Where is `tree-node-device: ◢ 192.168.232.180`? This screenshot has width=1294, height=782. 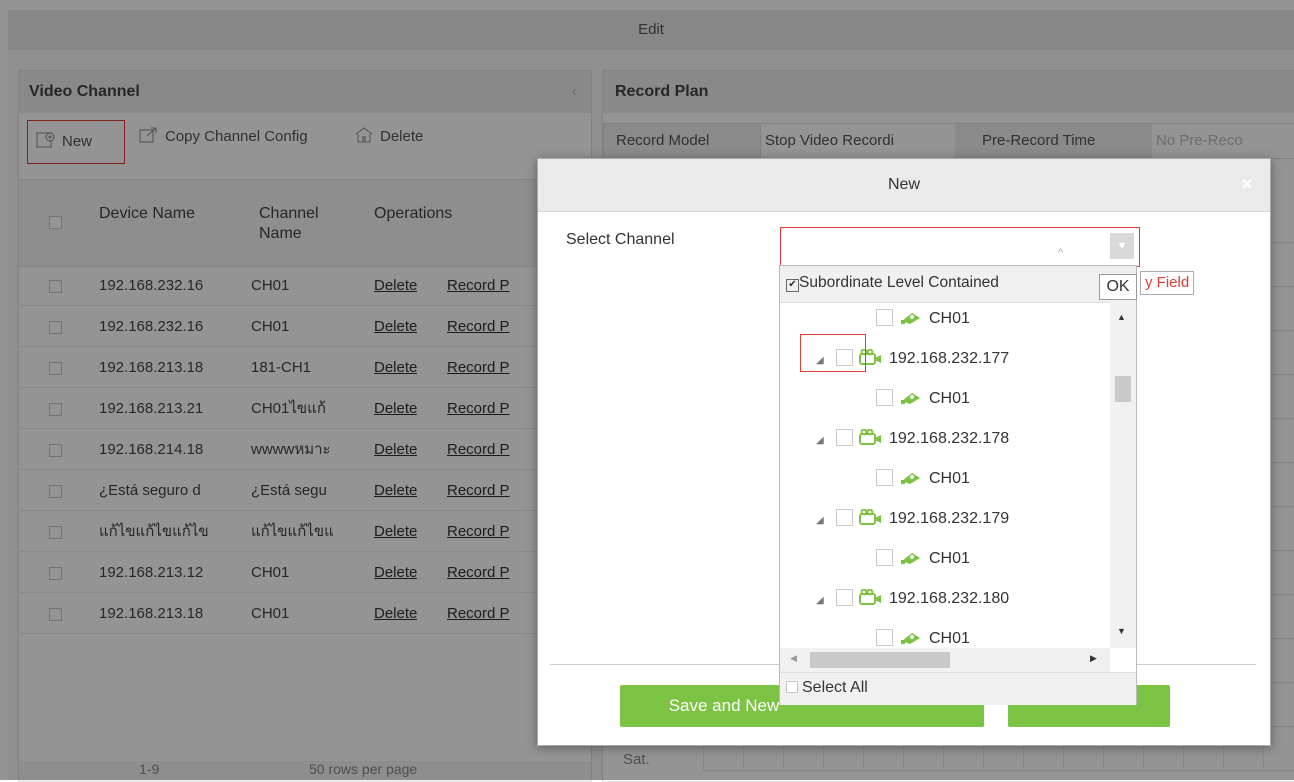 tree-node-device: ◢ 192.168.232.180 is located at coordinates (912, 599).